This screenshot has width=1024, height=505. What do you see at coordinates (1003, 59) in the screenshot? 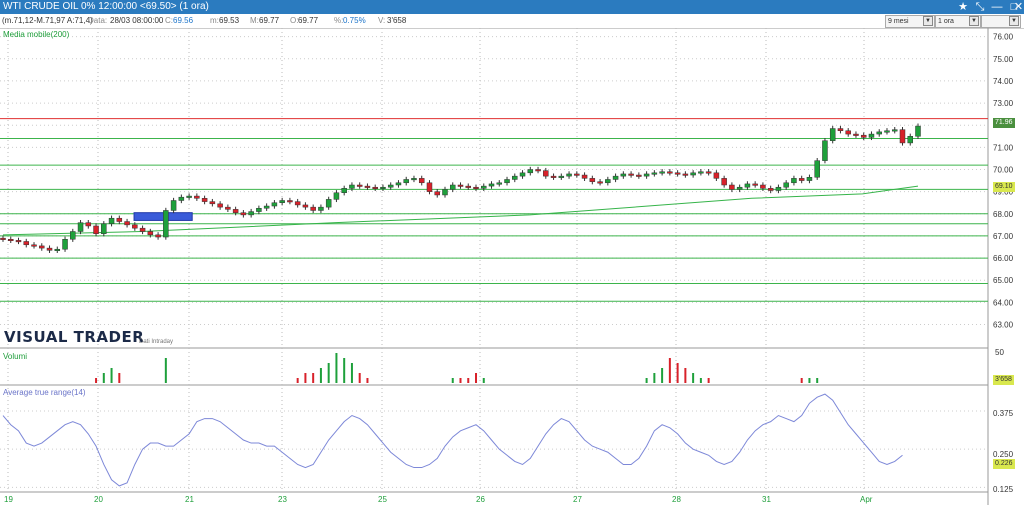
I see `price-tick: 75.00` at bounding box center [1003, 59].